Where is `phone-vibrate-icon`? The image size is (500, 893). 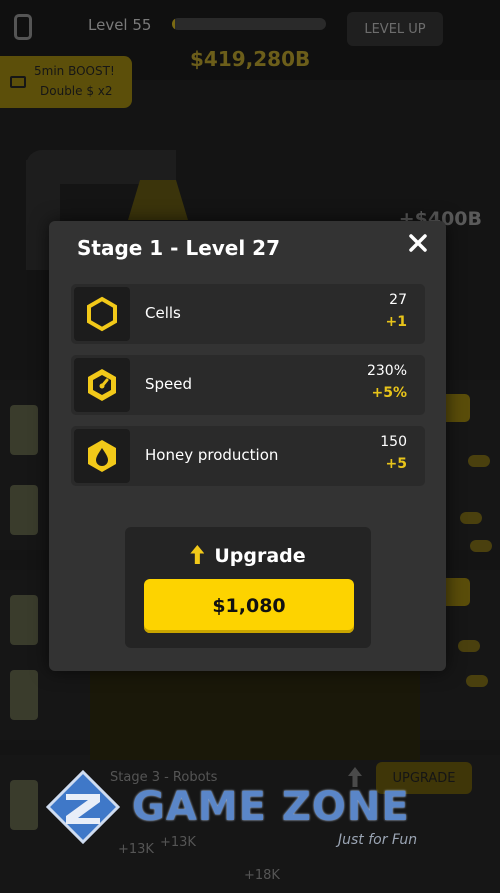 phone-vibrate-icon is located at coordinates (23, 27).